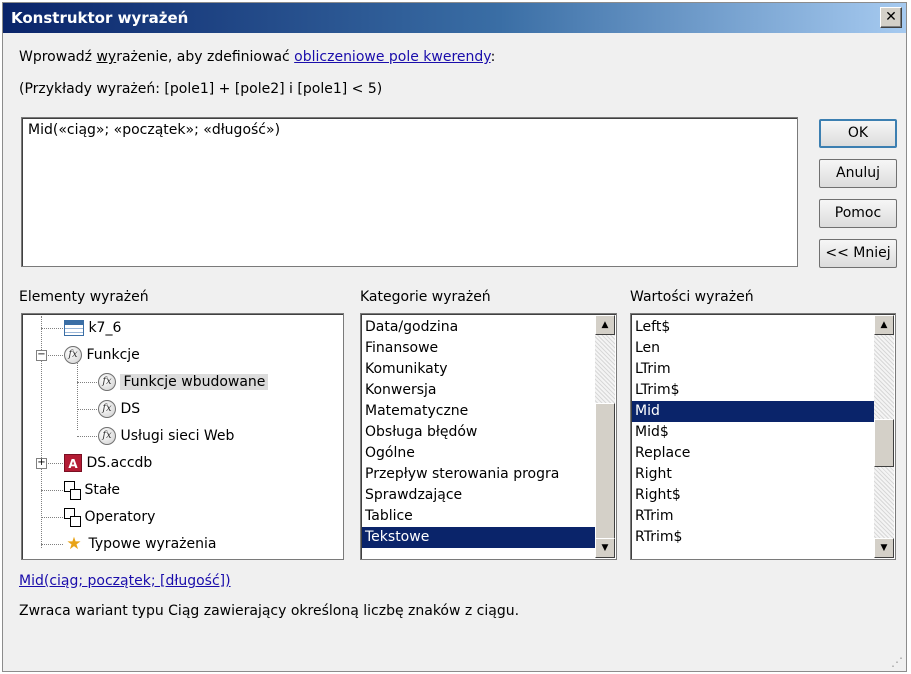 The width and height of the screenshot is (911, 674). Describe the element at coordinates (74, 328) in the screenshot. I see `table-icon` at that location.